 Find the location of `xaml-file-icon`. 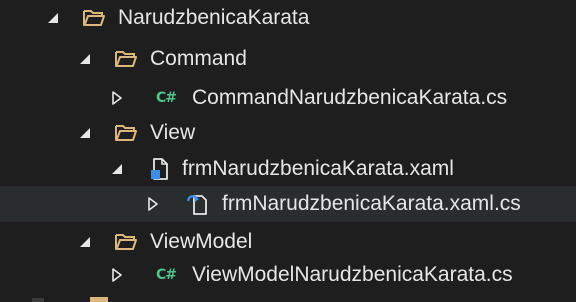

xaml-file-icon is located at coordinates (159, 169).